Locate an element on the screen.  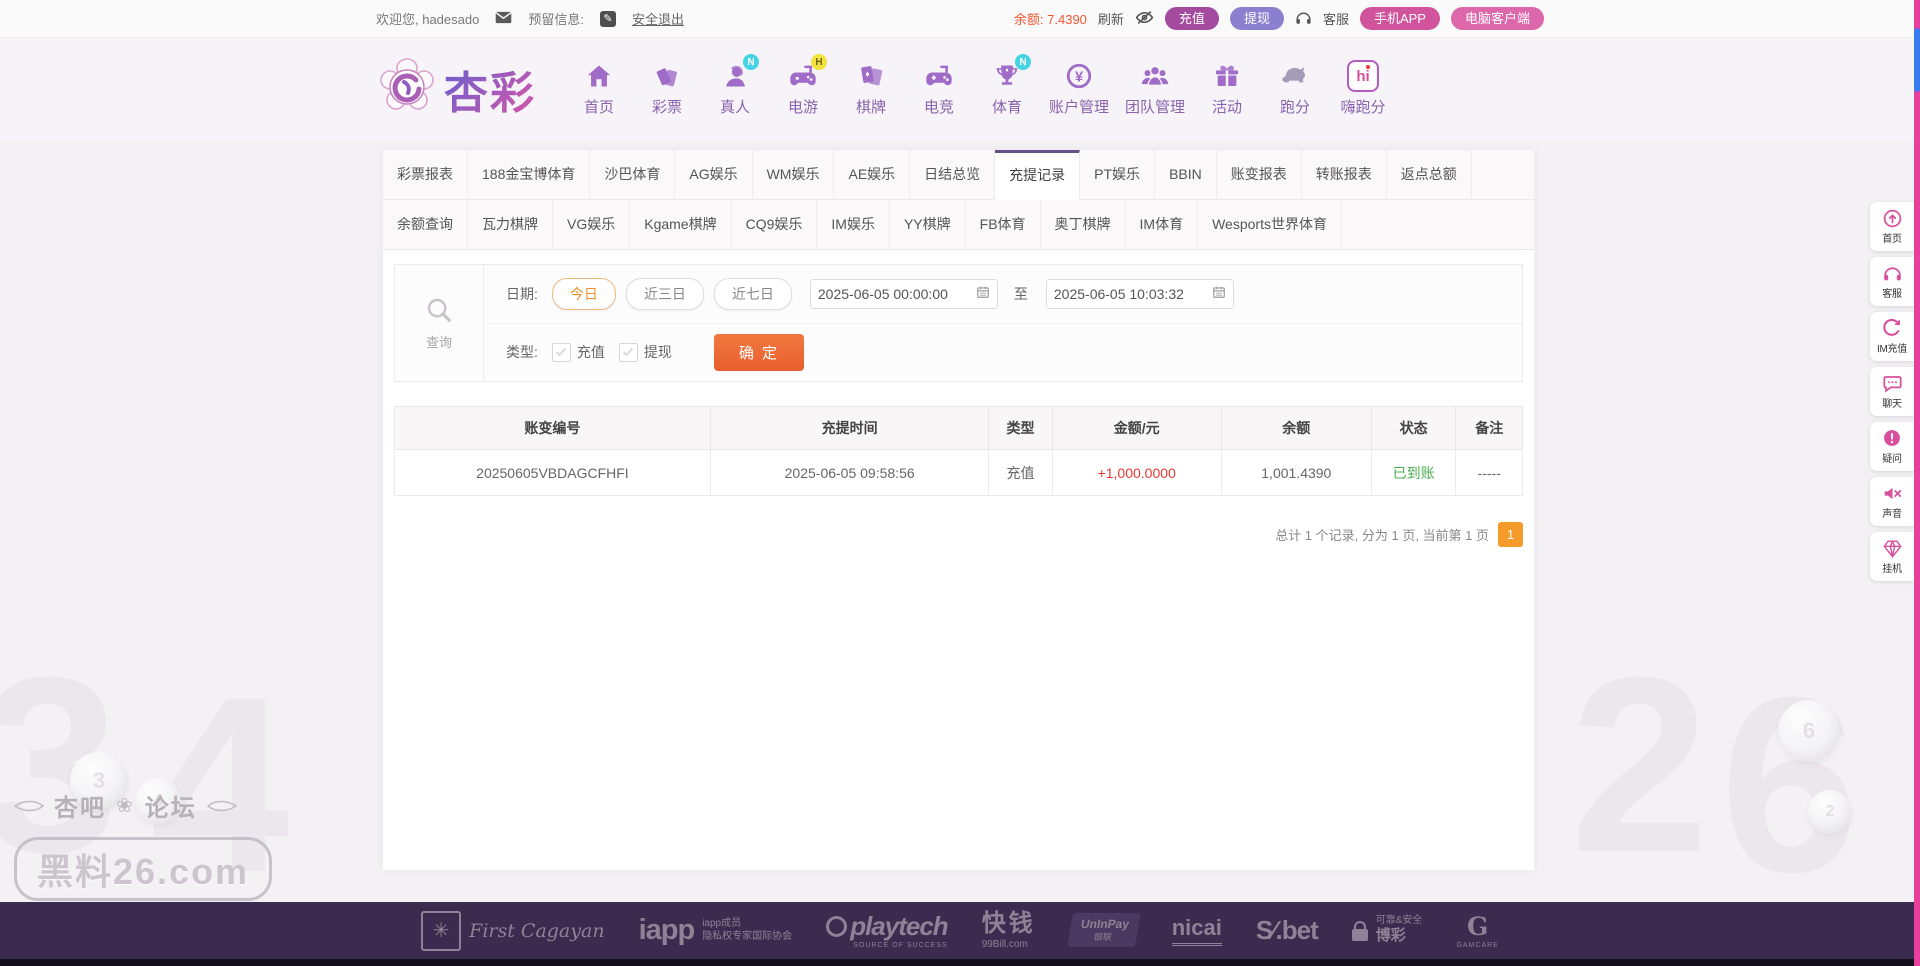
eye-off-icon is located at coordinates (1144, 19).